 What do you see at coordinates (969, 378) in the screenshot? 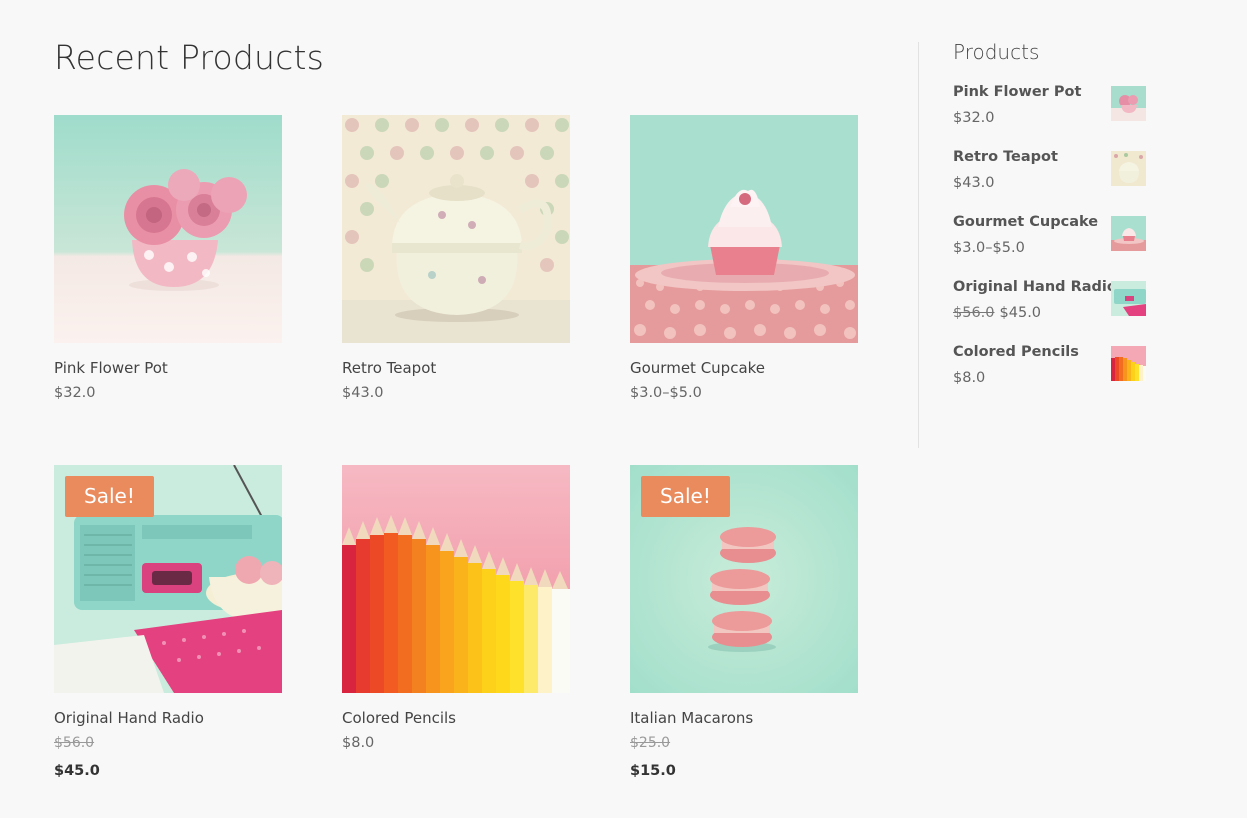
I see `widget-product-price: $8.0` at bounding box center [969, 378].